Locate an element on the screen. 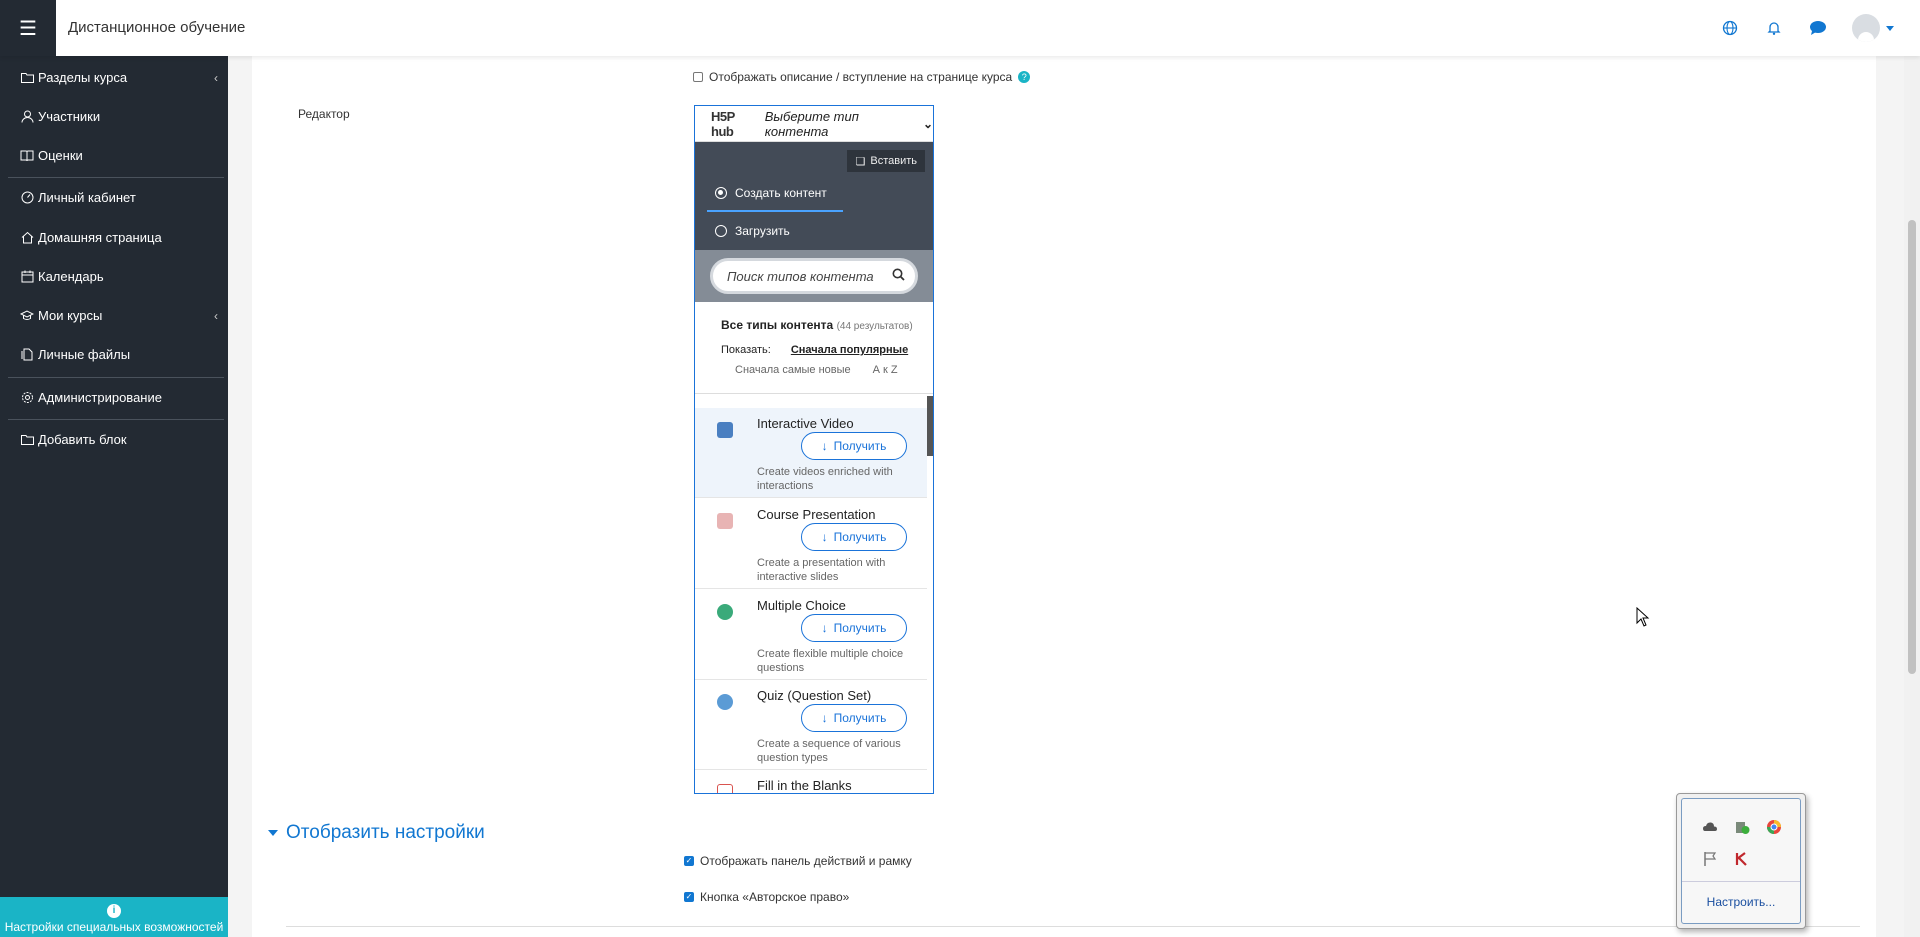 Image resolution: width=1920 pixels, height=937 pixels. actionbar-option: ✓ Отображать панель действий и рамку is located at coordinates (798, 861).